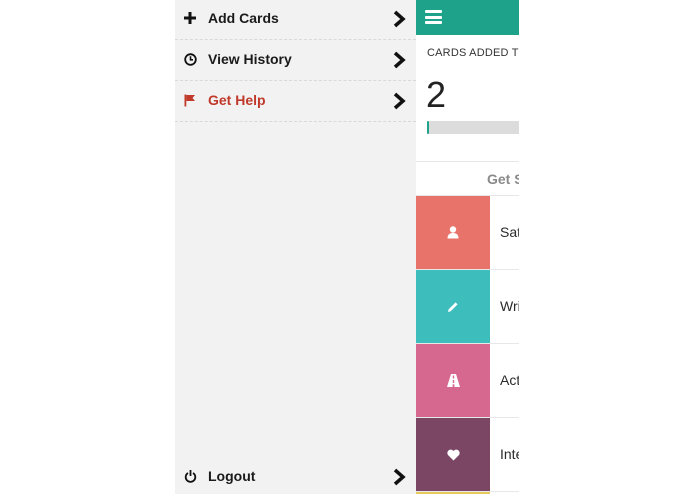 The image size is (695, 498). I want to click on menu-icon, so click(433, 17).